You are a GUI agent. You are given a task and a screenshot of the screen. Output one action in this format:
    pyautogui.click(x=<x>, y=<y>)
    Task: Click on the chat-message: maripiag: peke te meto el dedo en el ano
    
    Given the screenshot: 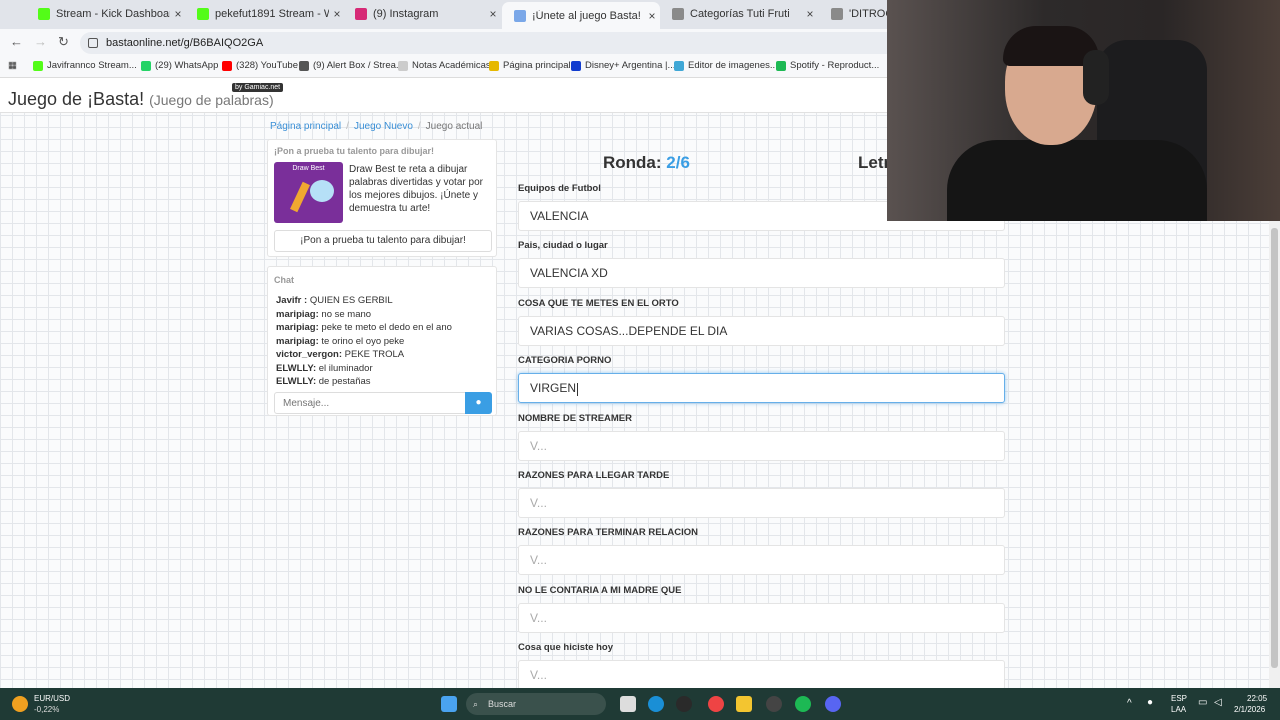 What is the action you would take?
    pyautogui.click(x=384, y=328)
    